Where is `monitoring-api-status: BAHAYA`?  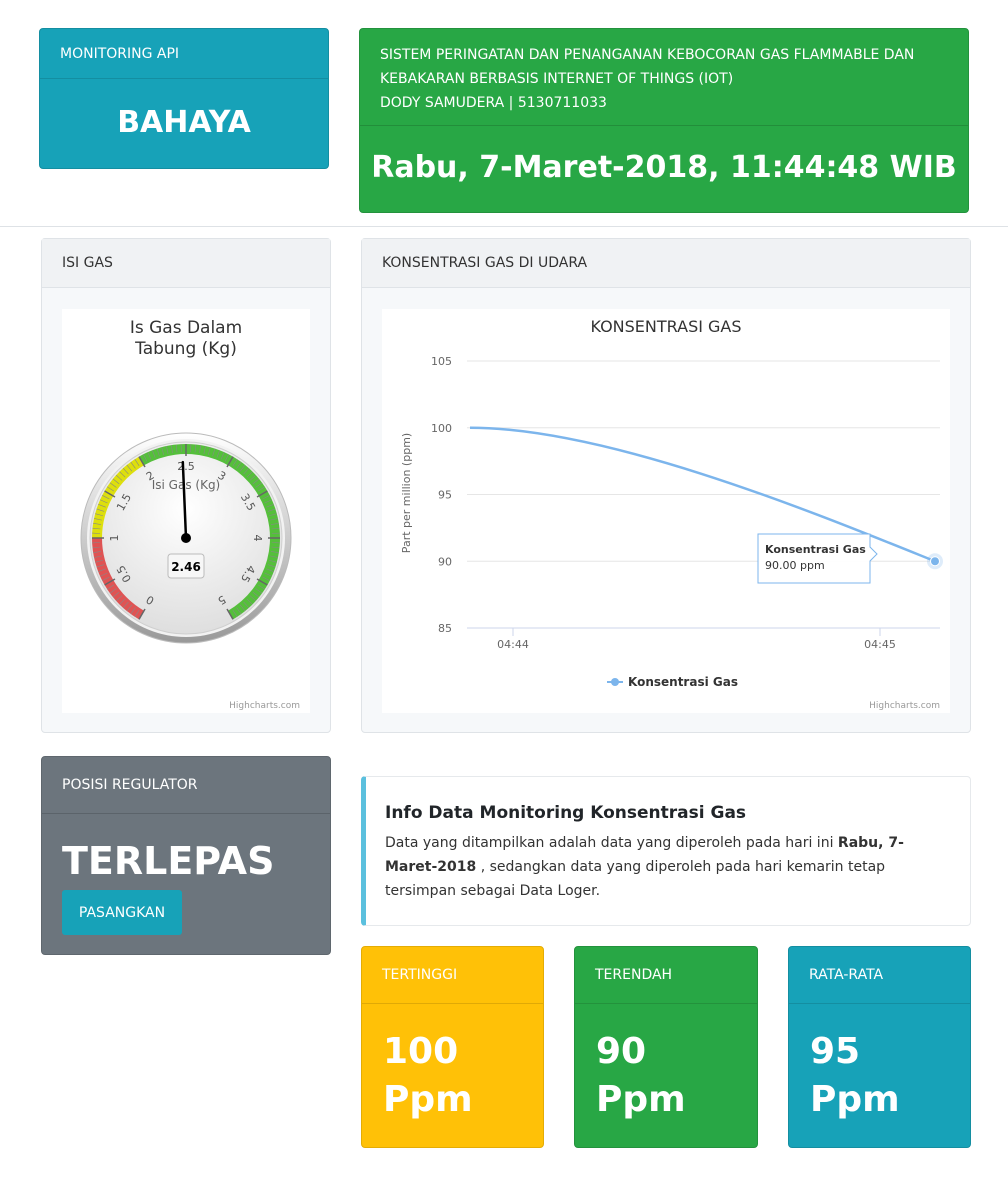 monitoring-api-status: BAHAYA is located at coordinates (184, 122).